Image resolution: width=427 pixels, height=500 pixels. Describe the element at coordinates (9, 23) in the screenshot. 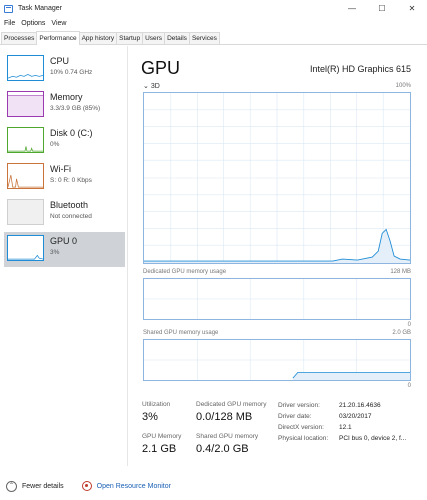

I see `menu-file: File` at that location.